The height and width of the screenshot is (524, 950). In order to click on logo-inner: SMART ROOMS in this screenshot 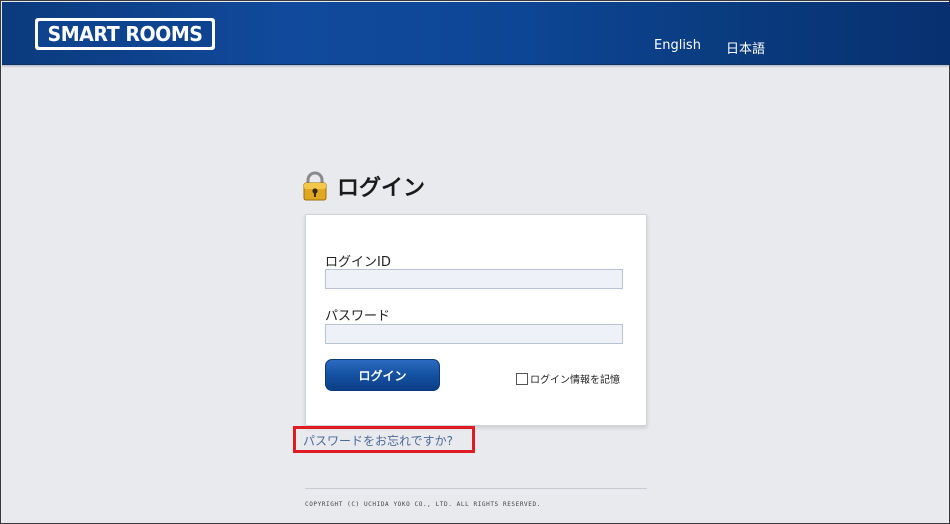, I will do `click(125, 34)`.